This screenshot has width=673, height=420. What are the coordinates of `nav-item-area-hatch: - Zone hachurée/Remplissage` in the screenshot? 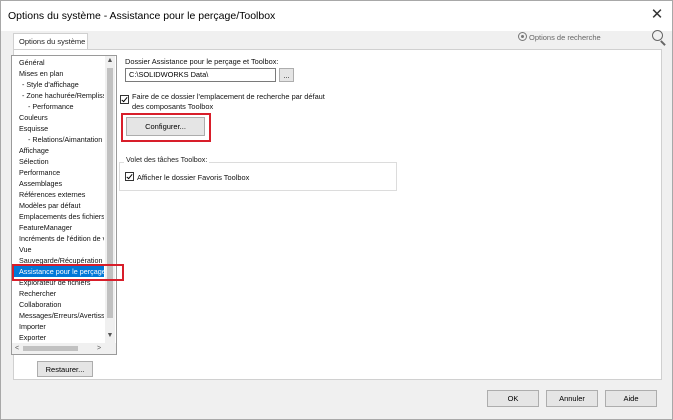 It's located at (58, 95).